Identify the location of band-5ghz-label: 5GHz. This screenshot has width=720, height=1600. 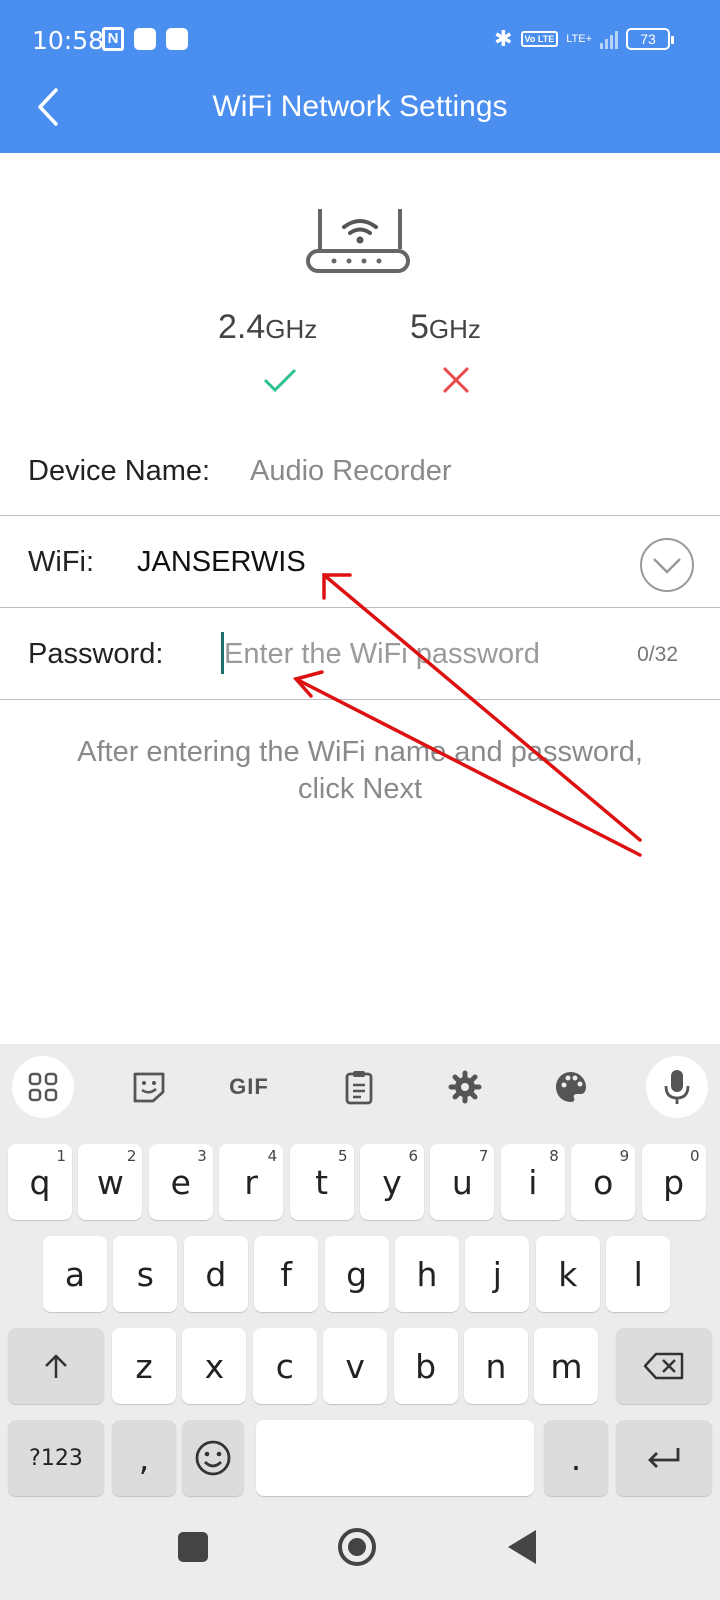
(445, 327).